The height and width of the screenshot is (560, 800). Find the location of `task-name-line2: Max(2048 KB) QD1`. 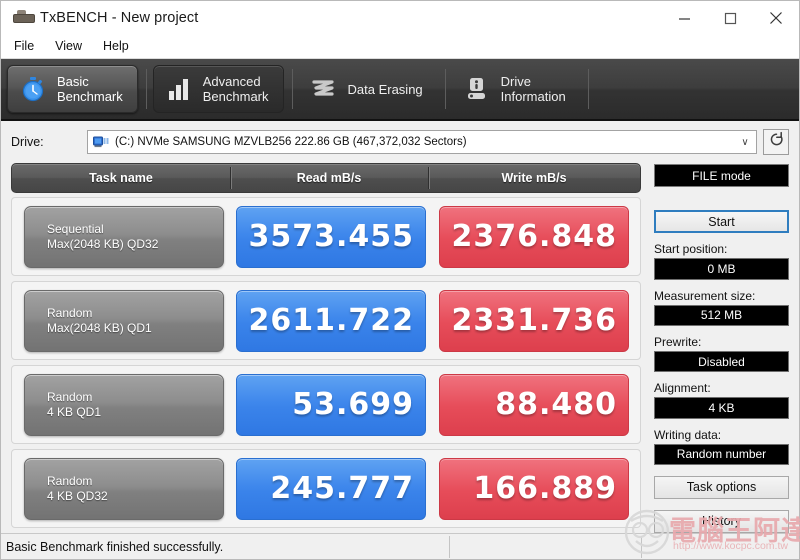

task-name-line2: Max(2048 KB) QD1 is located at coordinates (99, 327).